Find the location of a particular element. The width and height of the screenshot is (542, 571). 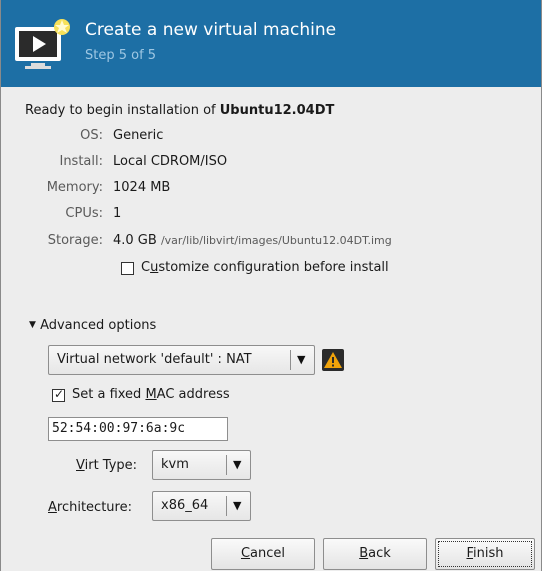

cancel-button: Cancel is located at coordinates (263, 554).